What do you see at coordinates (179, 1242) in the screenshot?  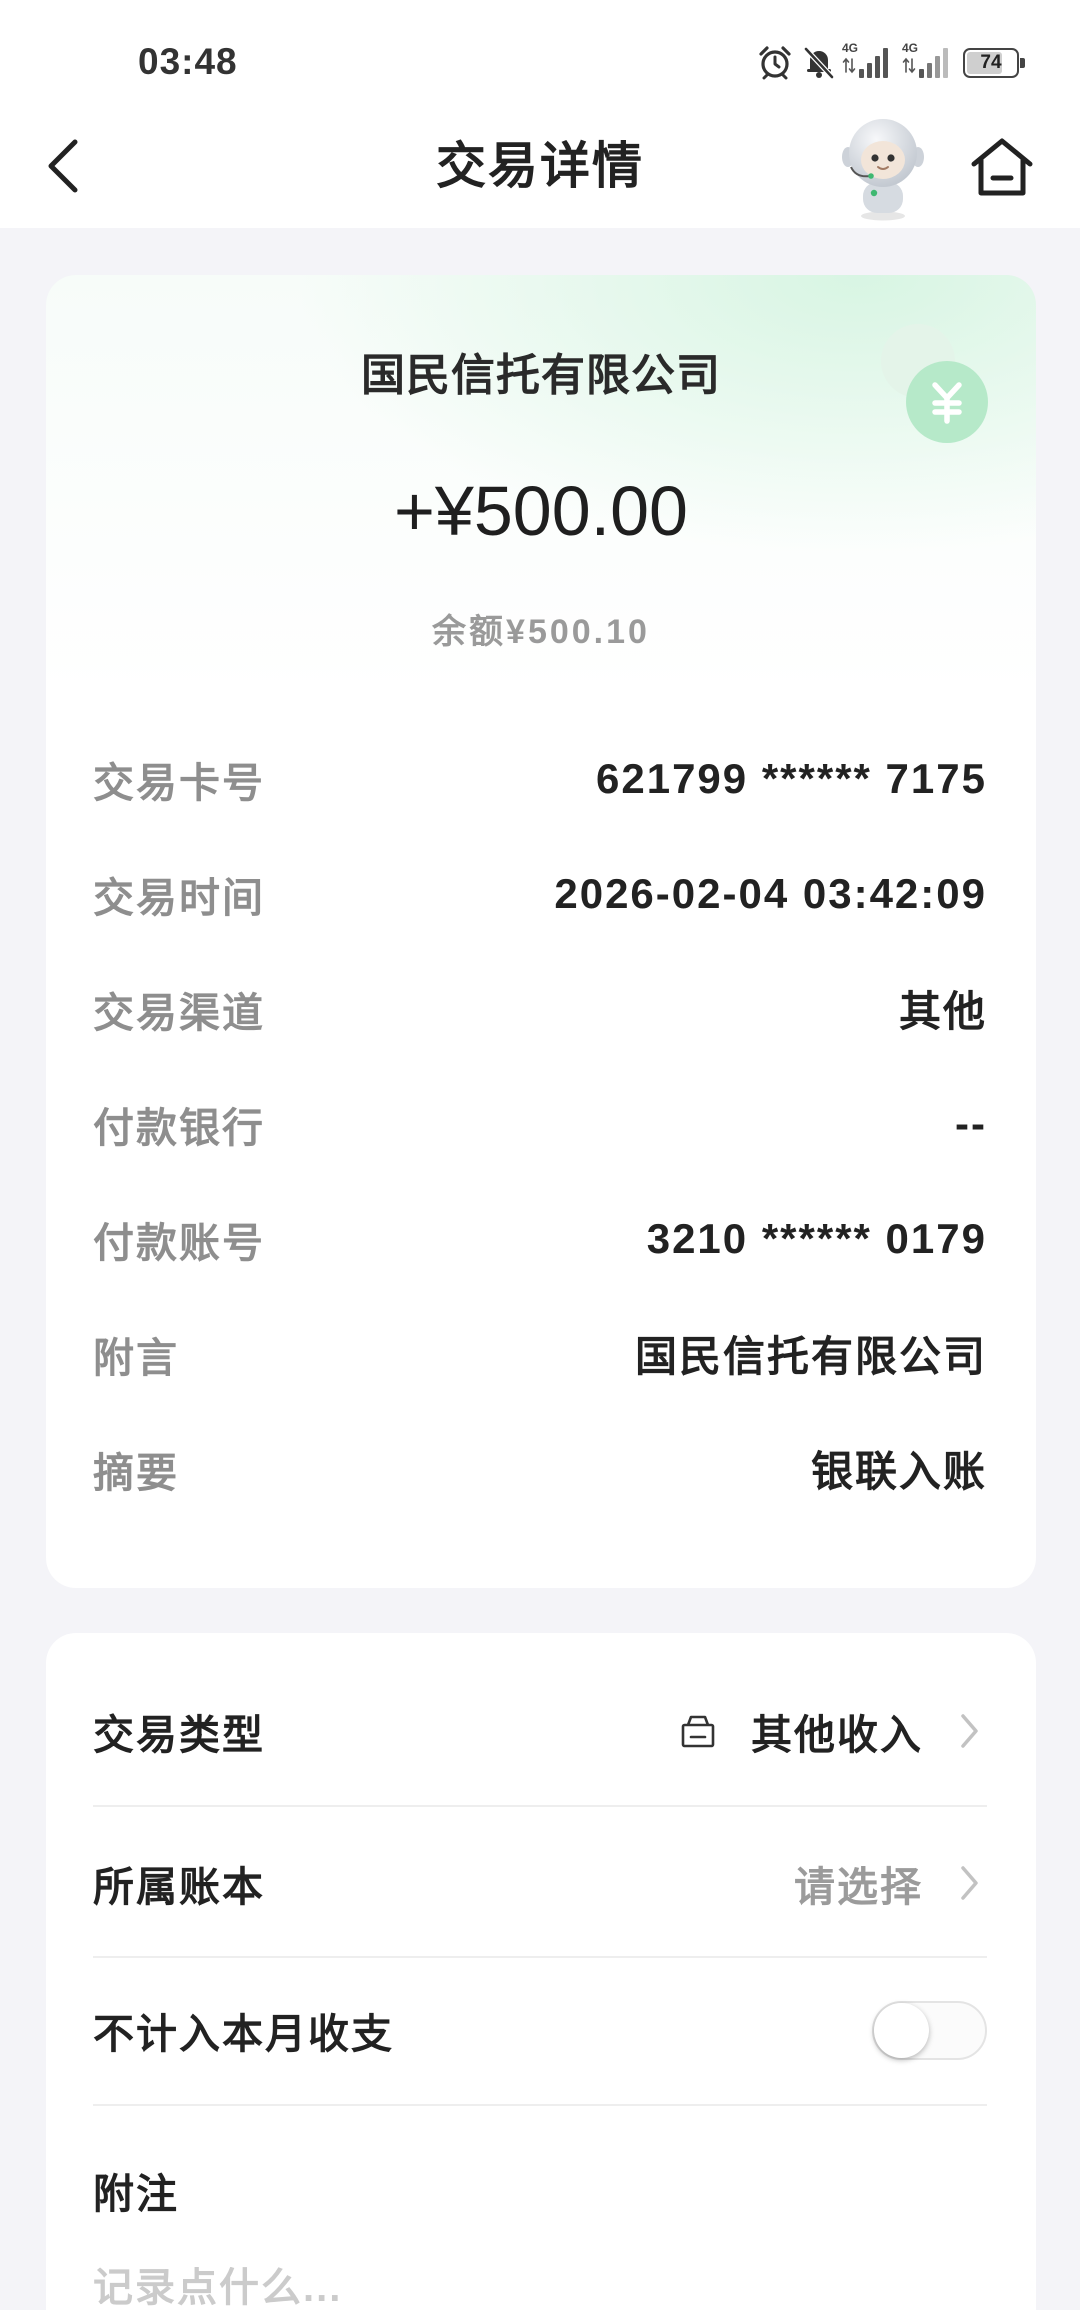 I see `detail-label: 付款账号` at bounding box center [179, 1242].